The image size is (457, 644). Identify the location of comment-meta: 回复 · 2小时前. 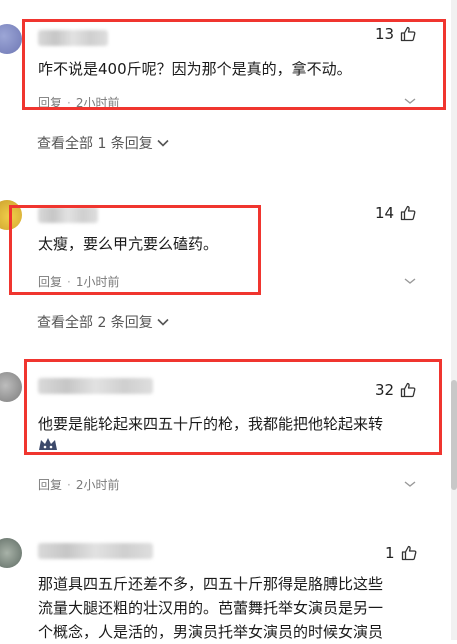
(78, 484).